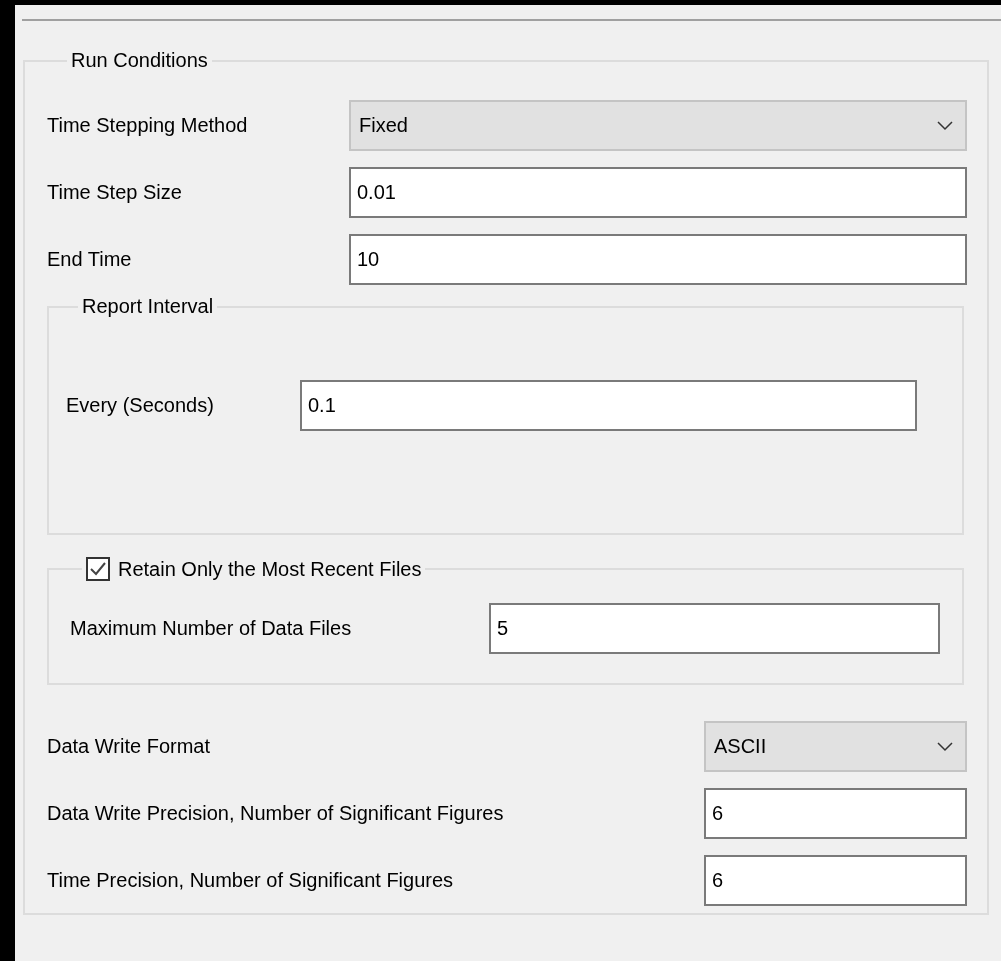  What do you see at coordinates (658, 259) in the screenshot?
I see `input-field: 10` at bounding box center [658, 259].